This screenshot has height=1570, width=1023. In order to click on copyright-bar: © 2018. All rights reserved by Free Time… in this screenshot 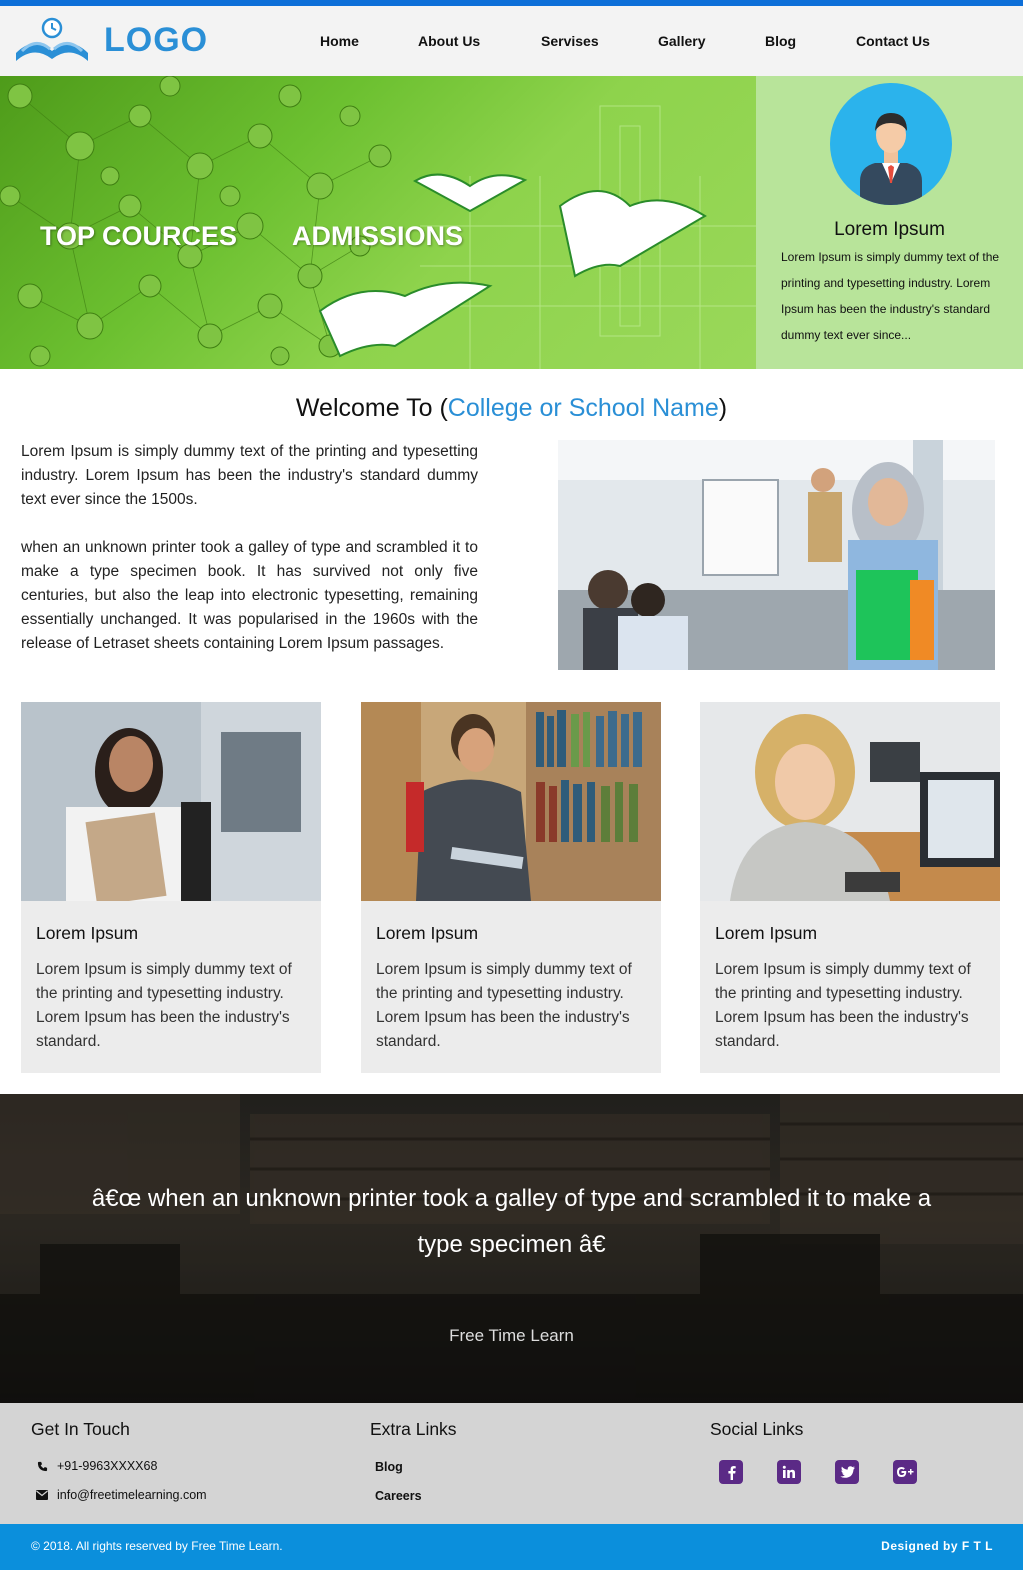, I will do `click(511, 1547)`.